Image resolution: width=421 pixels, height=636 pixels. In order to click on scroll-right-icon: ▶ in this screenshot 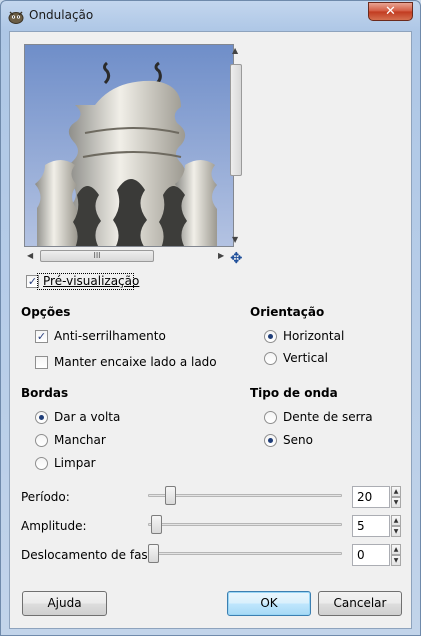, I will do `click(221, 255)`.